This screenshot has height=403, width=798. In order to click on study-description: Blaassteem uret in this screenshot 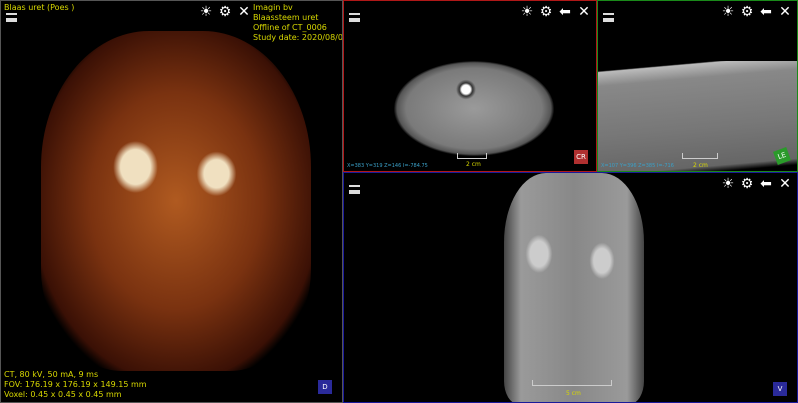, I will do `click(286, 17)`.